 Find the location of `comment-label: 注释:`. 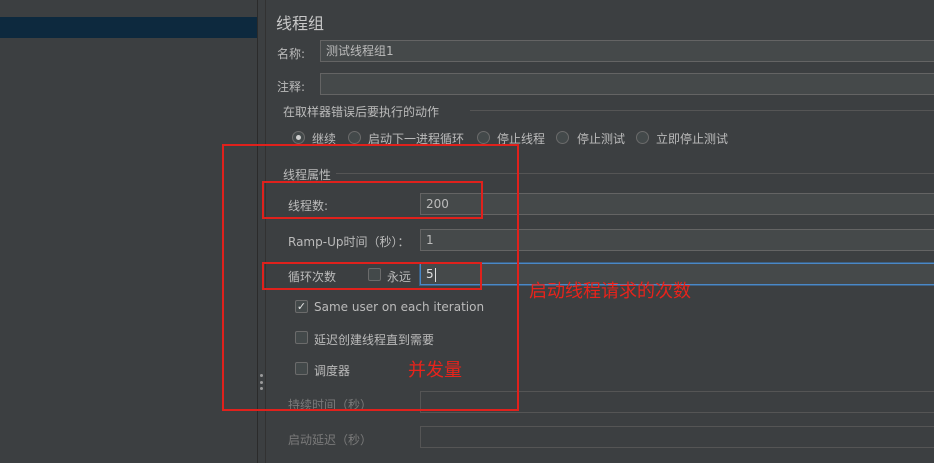

comment-label: 注释: is located at coordinates (291, 87).